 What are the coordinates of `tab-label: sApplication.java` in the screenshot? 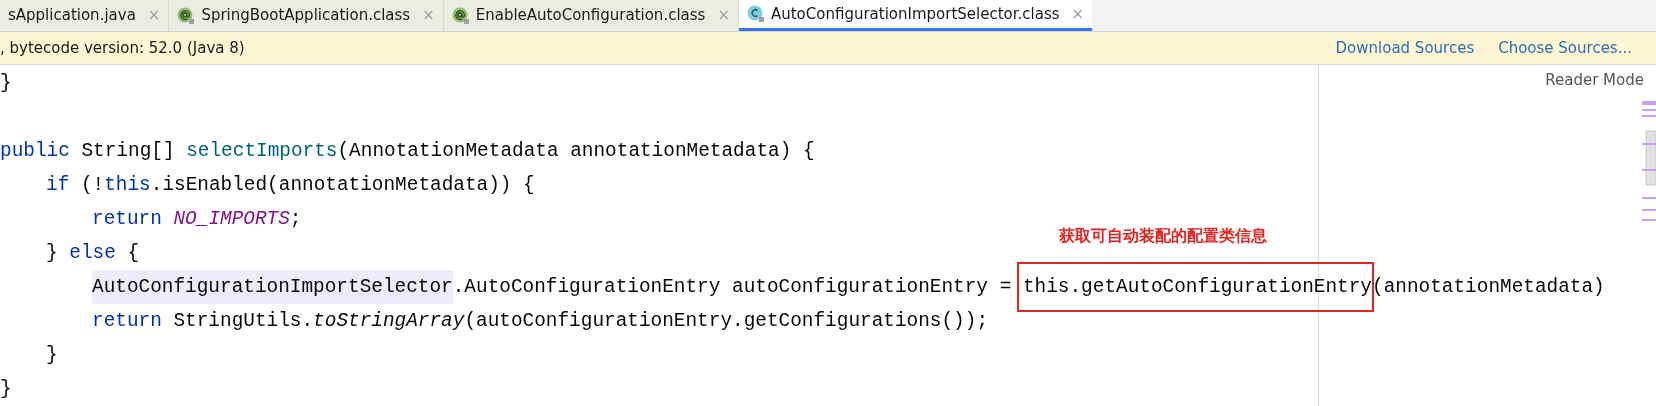 It's located at (72, 16).